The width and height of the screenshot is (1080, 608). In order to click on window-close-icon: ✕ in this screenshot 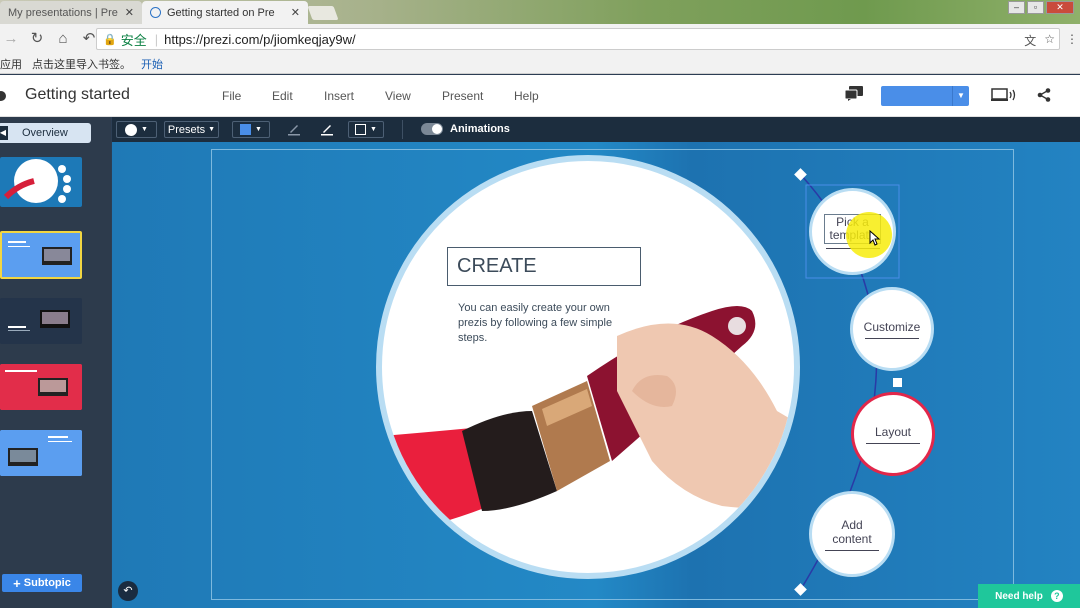, I will do `click(1060, 7)`.